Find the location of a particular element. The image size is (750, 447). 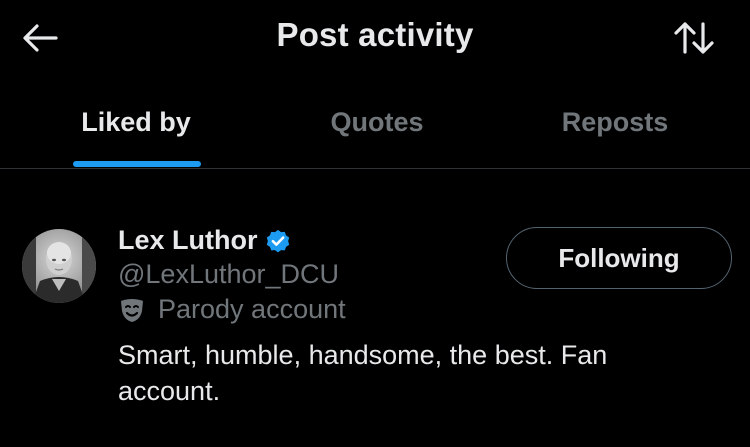

back-button is located at coordinates (40, 38).